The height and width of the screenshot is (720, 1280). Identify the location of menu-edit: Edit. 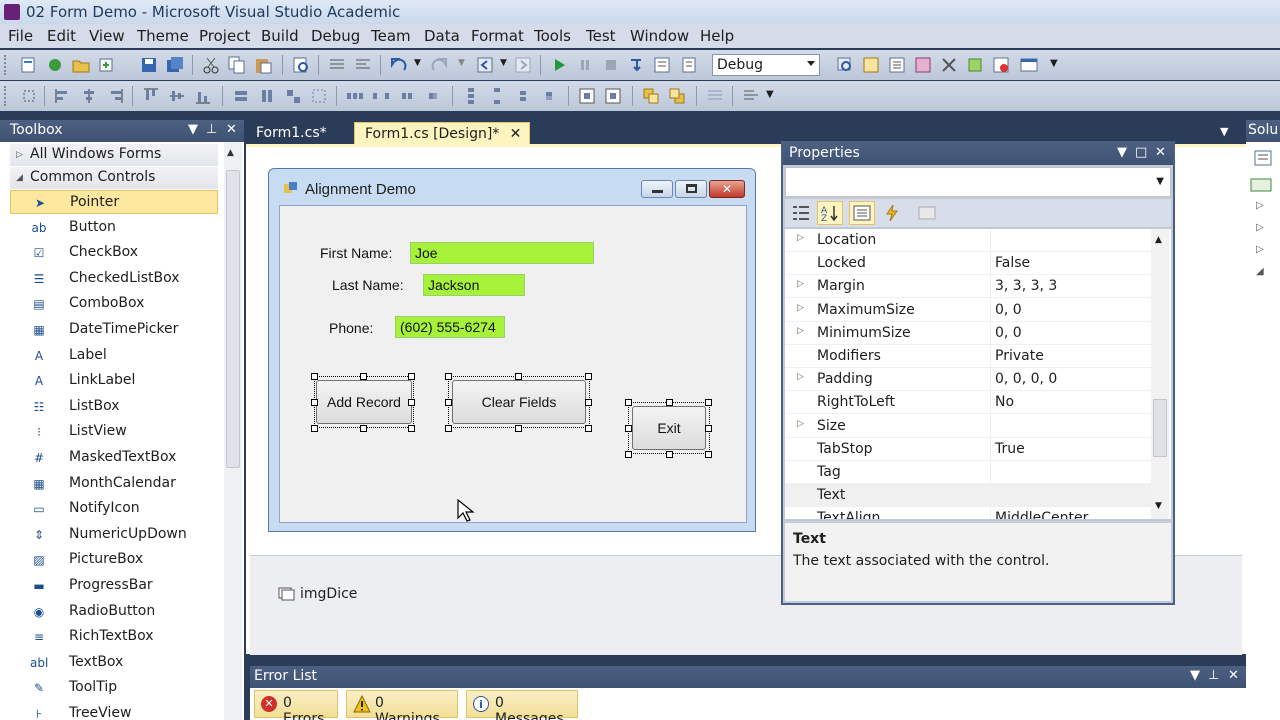
(61, 36).